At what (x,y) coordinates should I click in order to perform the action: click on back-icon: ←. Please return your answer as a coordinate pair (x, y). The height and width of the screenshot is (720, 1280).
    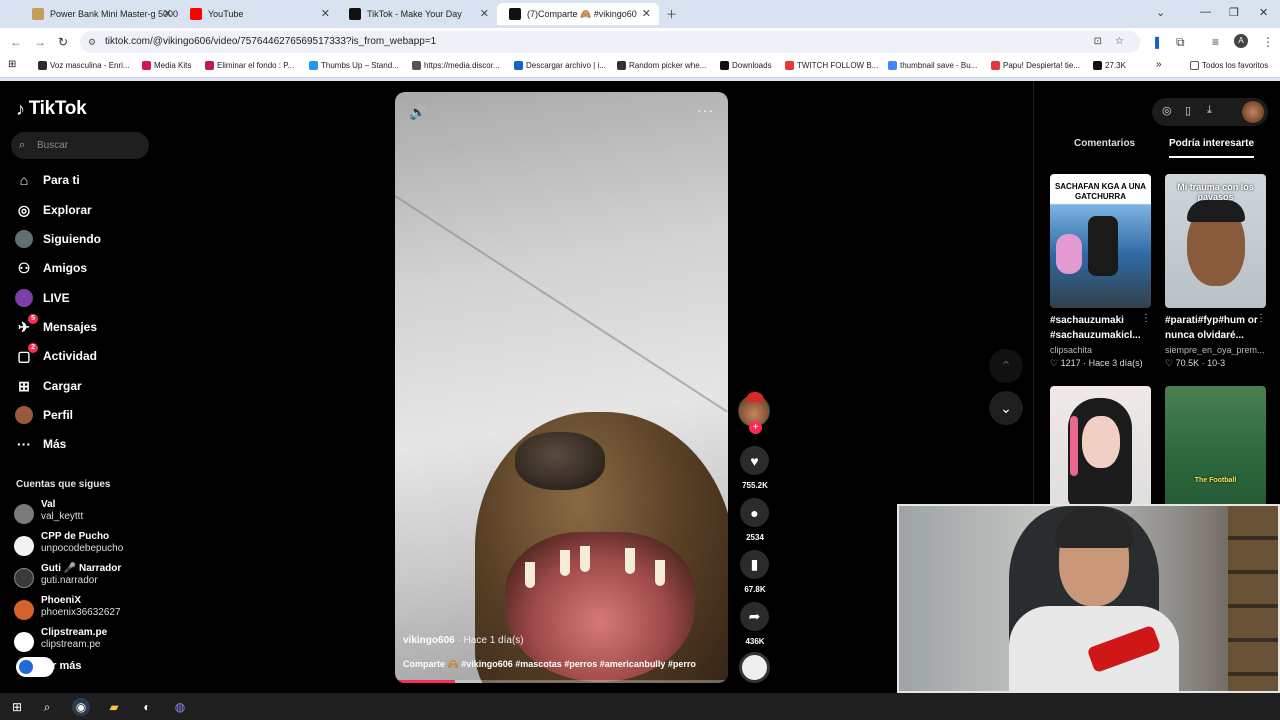
    Looking at the image, I should click on (16, 42).